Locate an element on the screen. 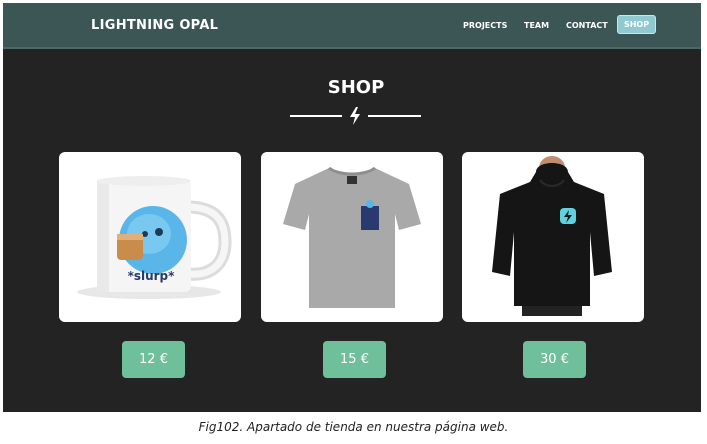  divider-right is located at coordinates (394, 116).